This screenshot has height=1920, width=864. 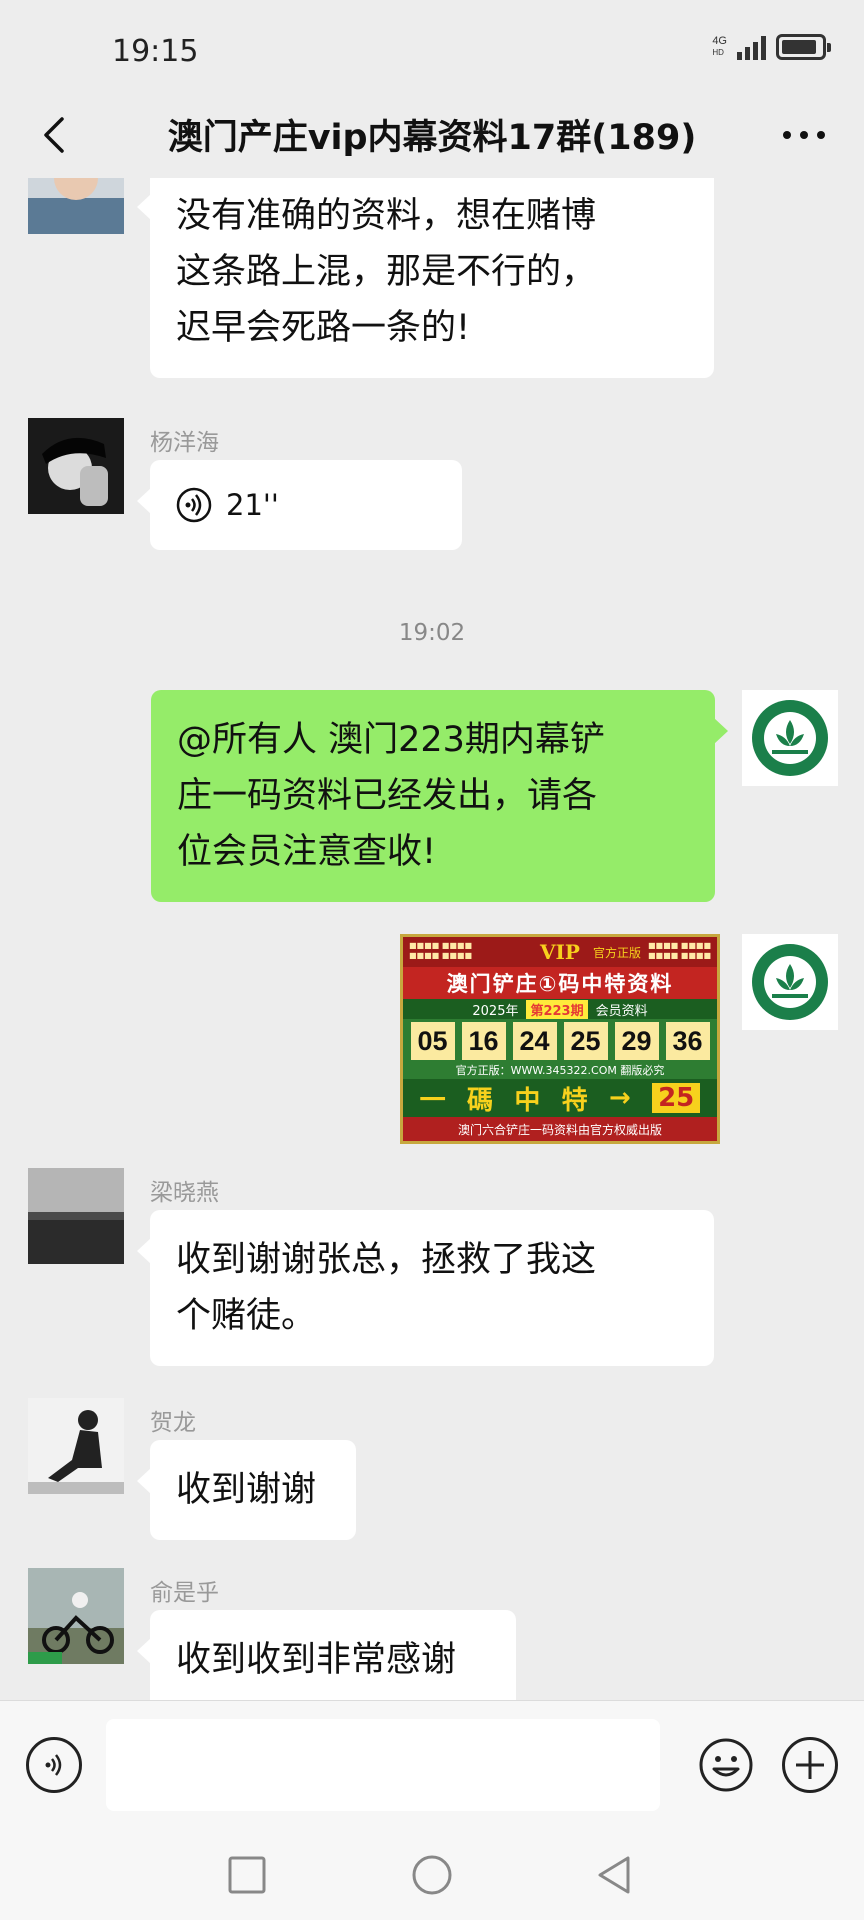 I want to click on message-text: 收到谢谢, so click(x=246, y=1490).